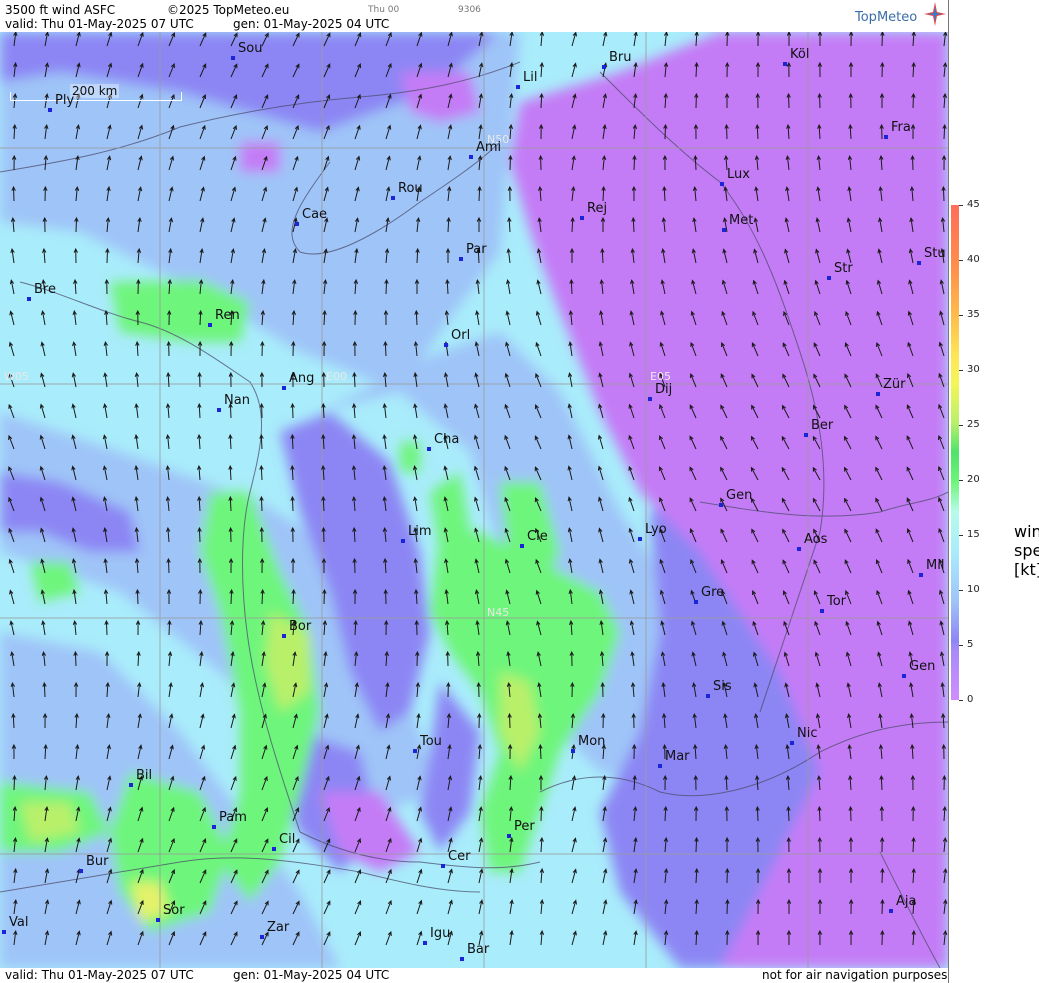 The height and width of the screenshot is (983, 1039). I want to click on legend-tick: 35, so click(973, 314).